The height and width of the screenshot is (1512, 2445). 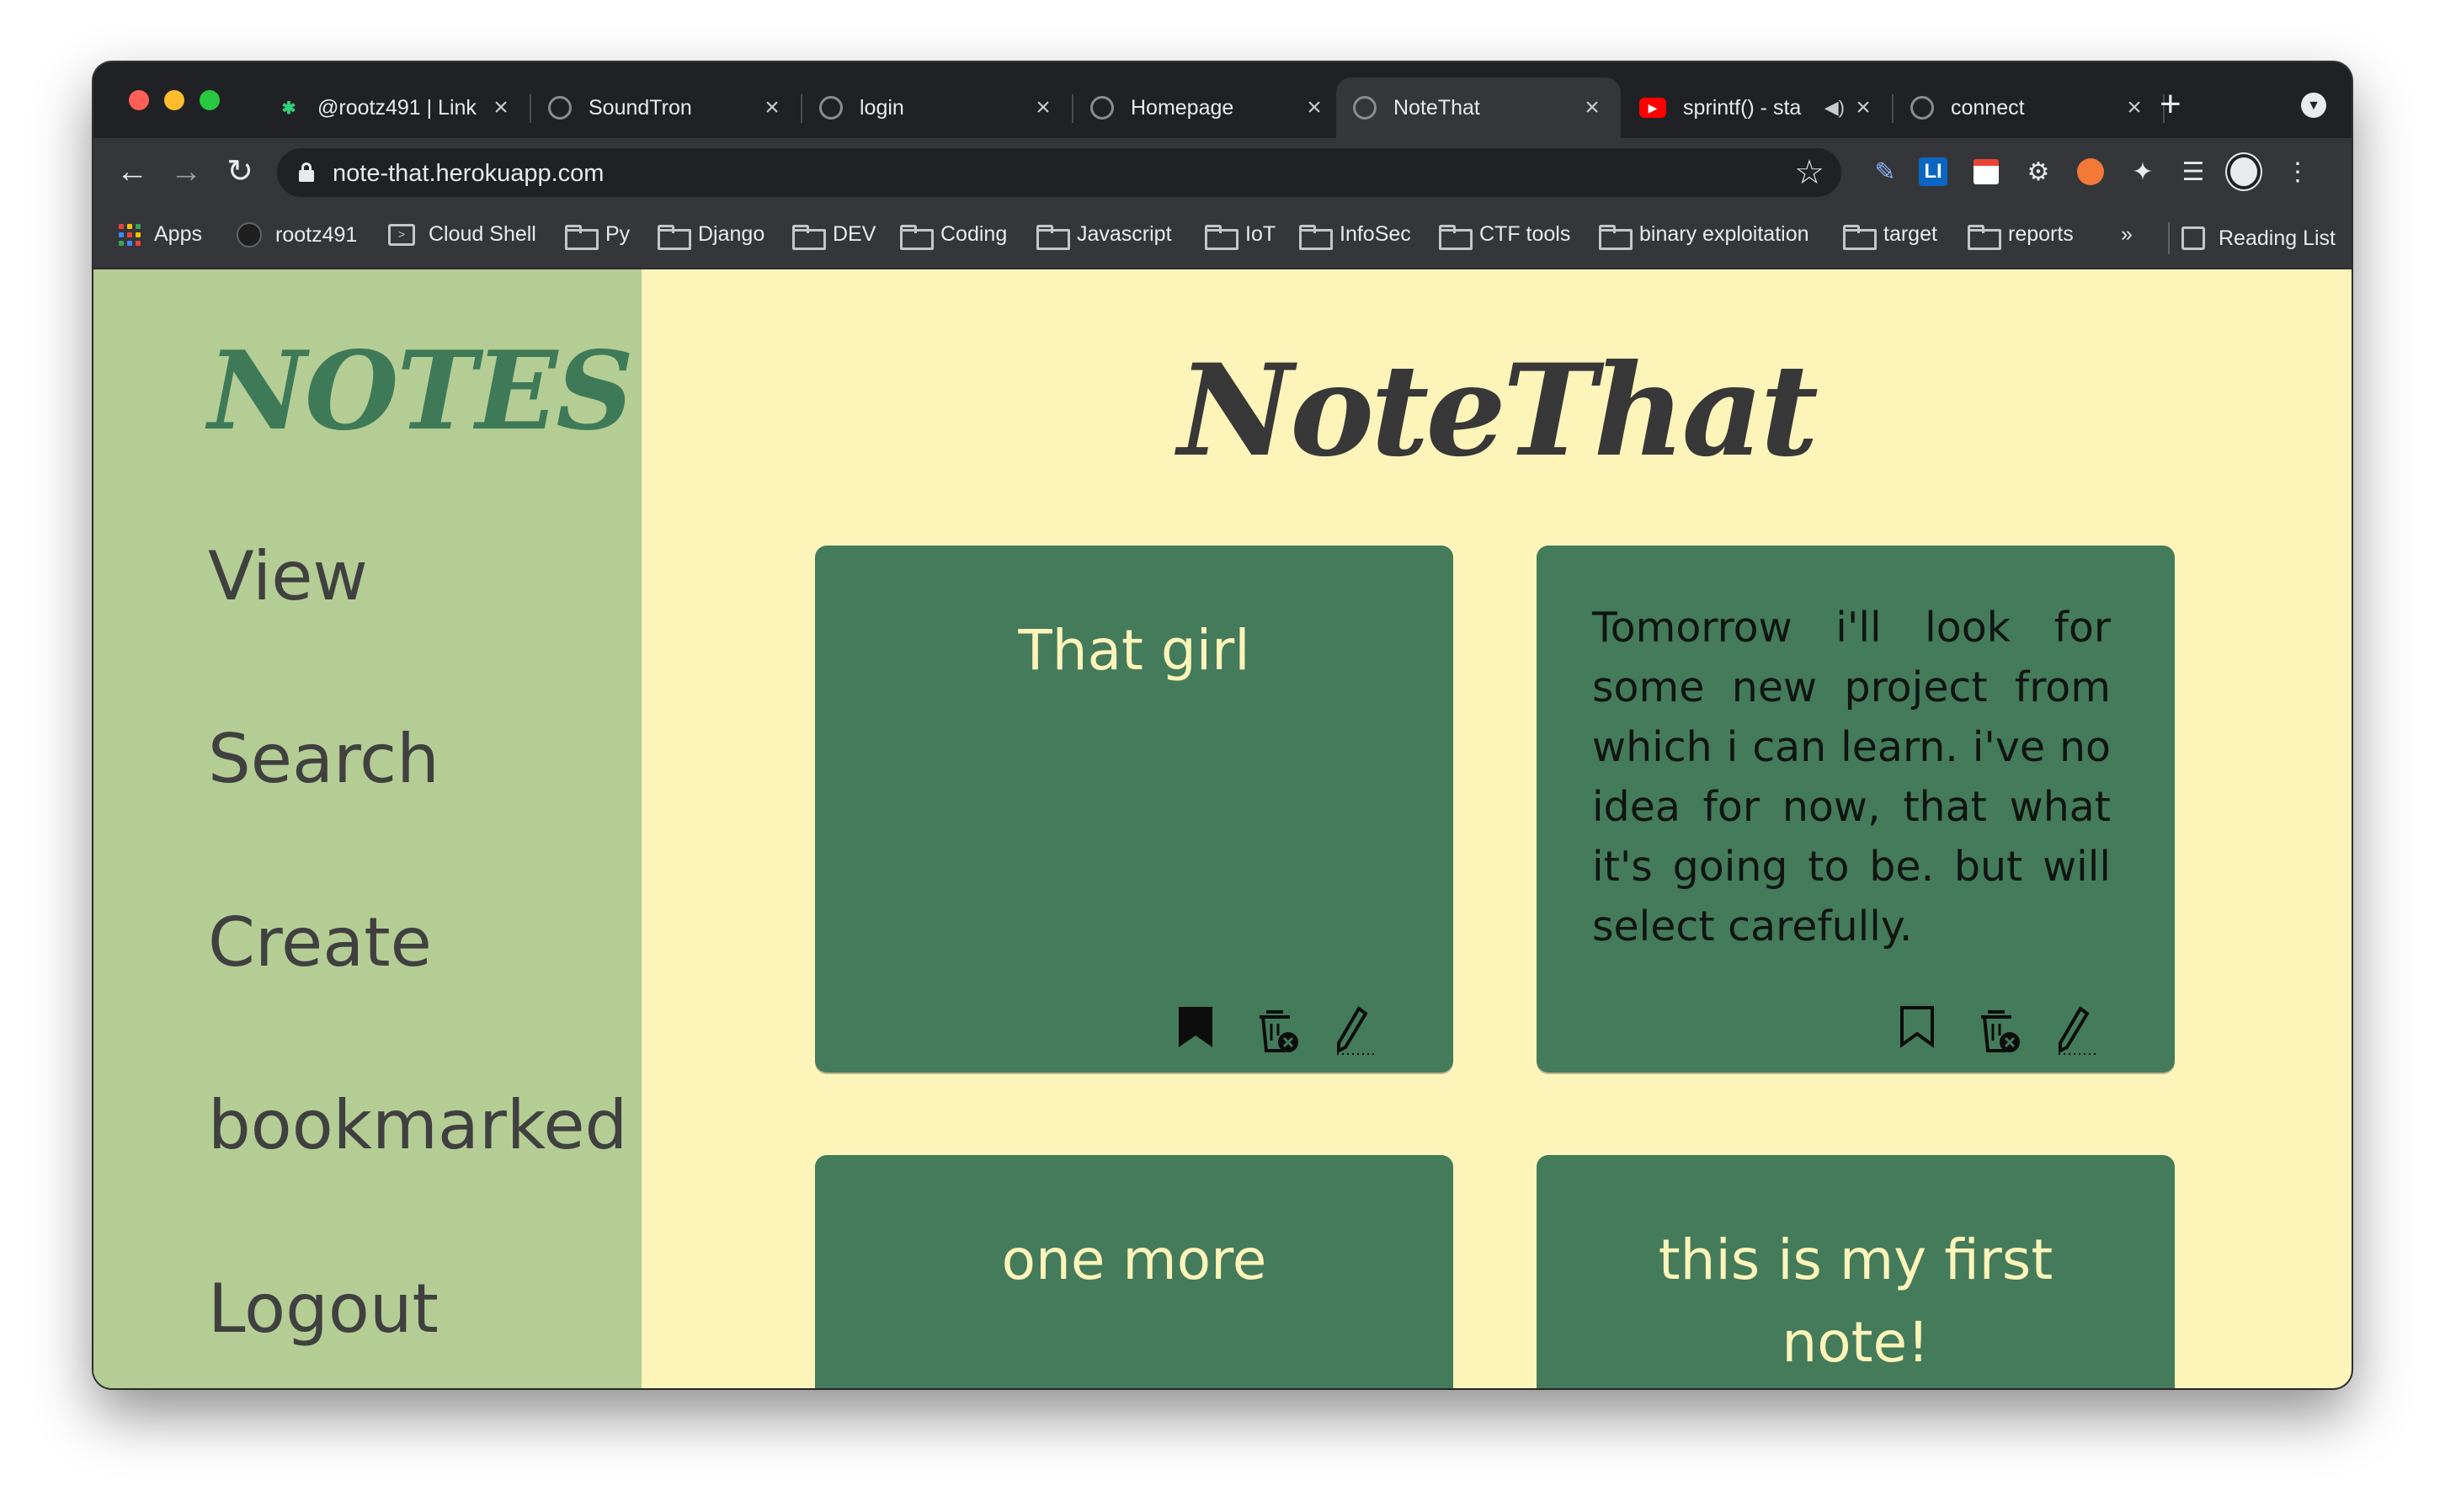 What do you see at coordinates (1059, 173) in the screenshot?
I see `address-bar: note-that.herokuapp.com ☆` at bounding box center [1059, 173].